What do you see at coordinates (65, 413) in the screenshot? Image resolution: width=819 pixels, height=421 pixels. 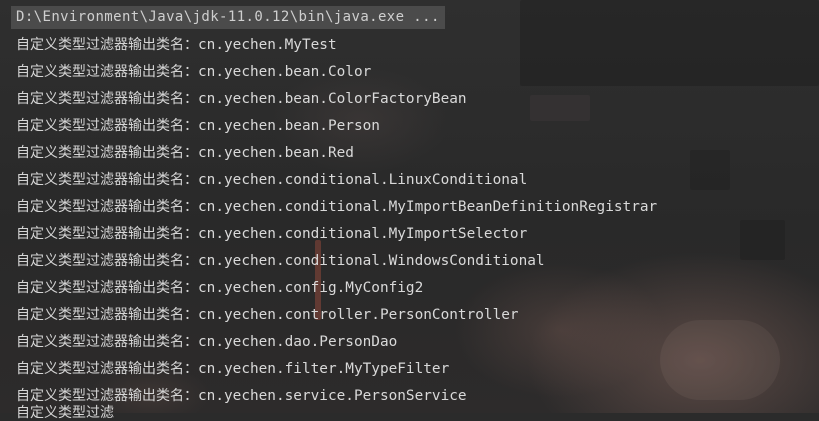 I see `console-line-partial: 自定义类型过滤` at bounding box center [65, 413].